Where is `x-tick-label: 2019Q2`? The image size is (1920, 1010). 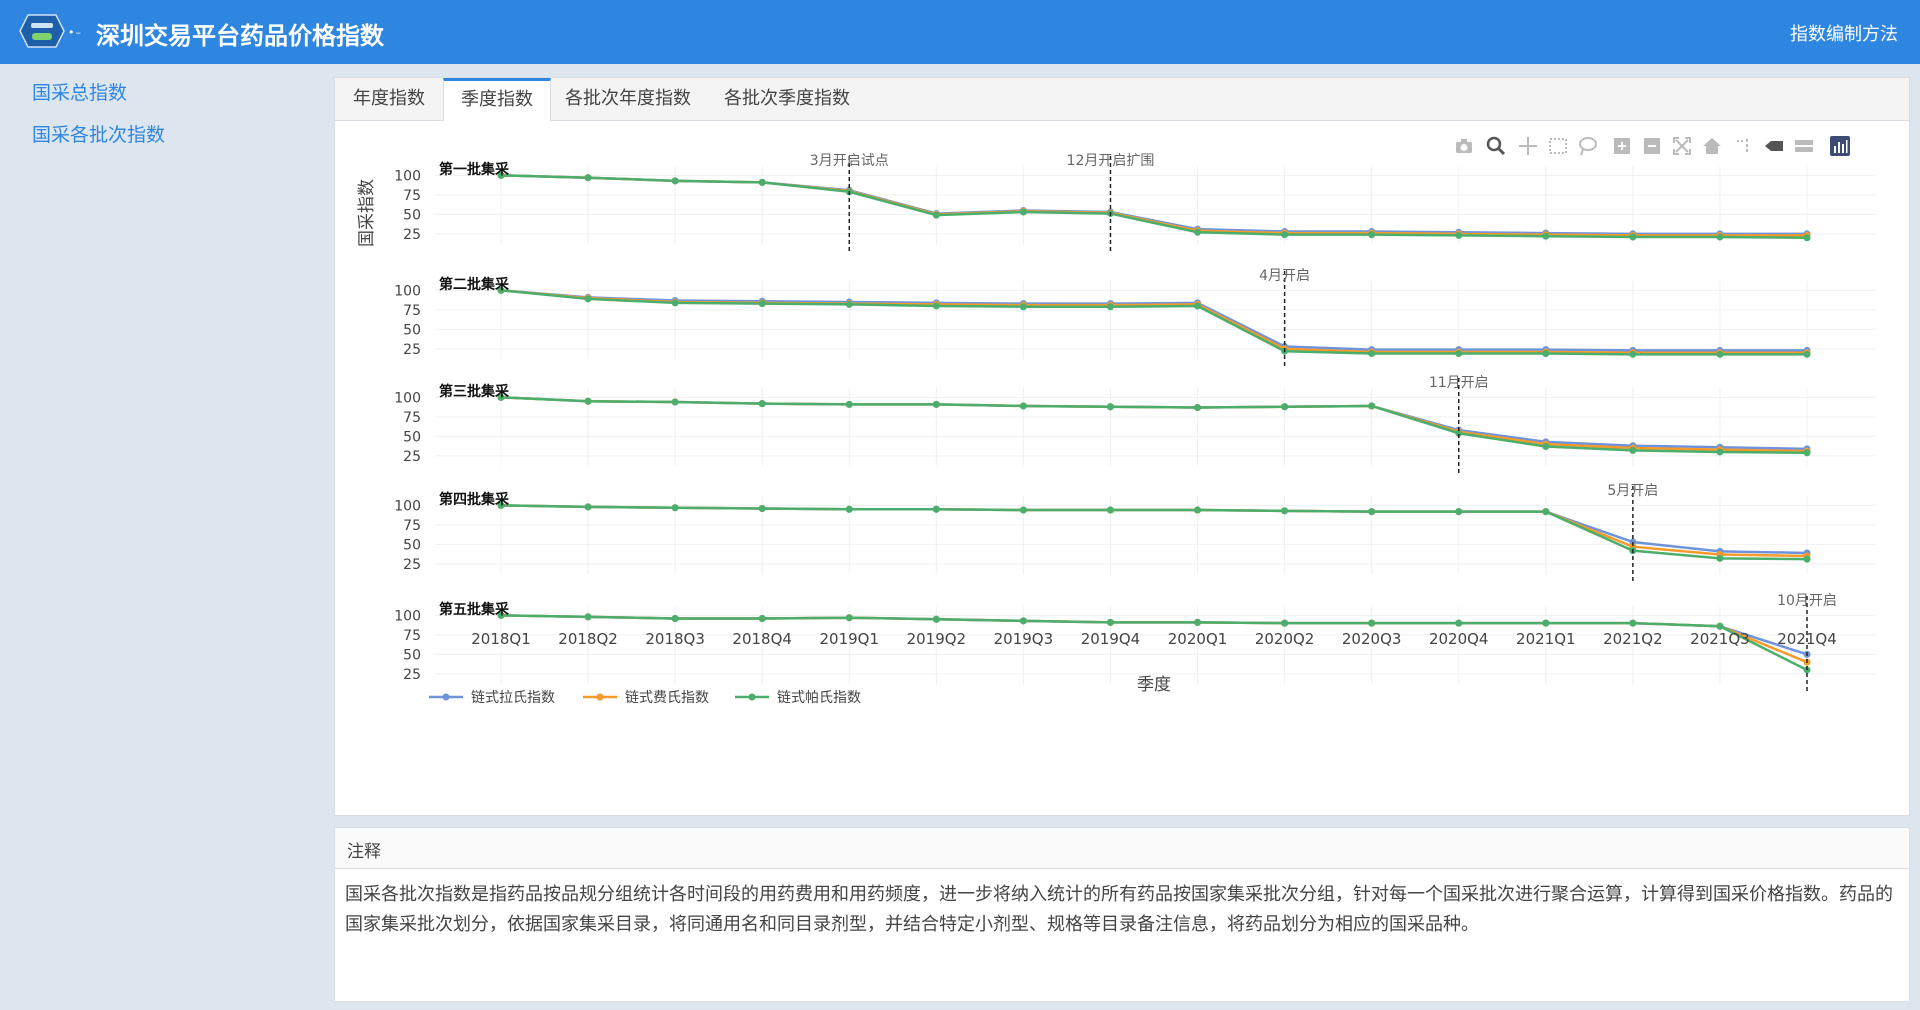
x-tick-label: 2019Q2 is located at coordinates (937, 639).